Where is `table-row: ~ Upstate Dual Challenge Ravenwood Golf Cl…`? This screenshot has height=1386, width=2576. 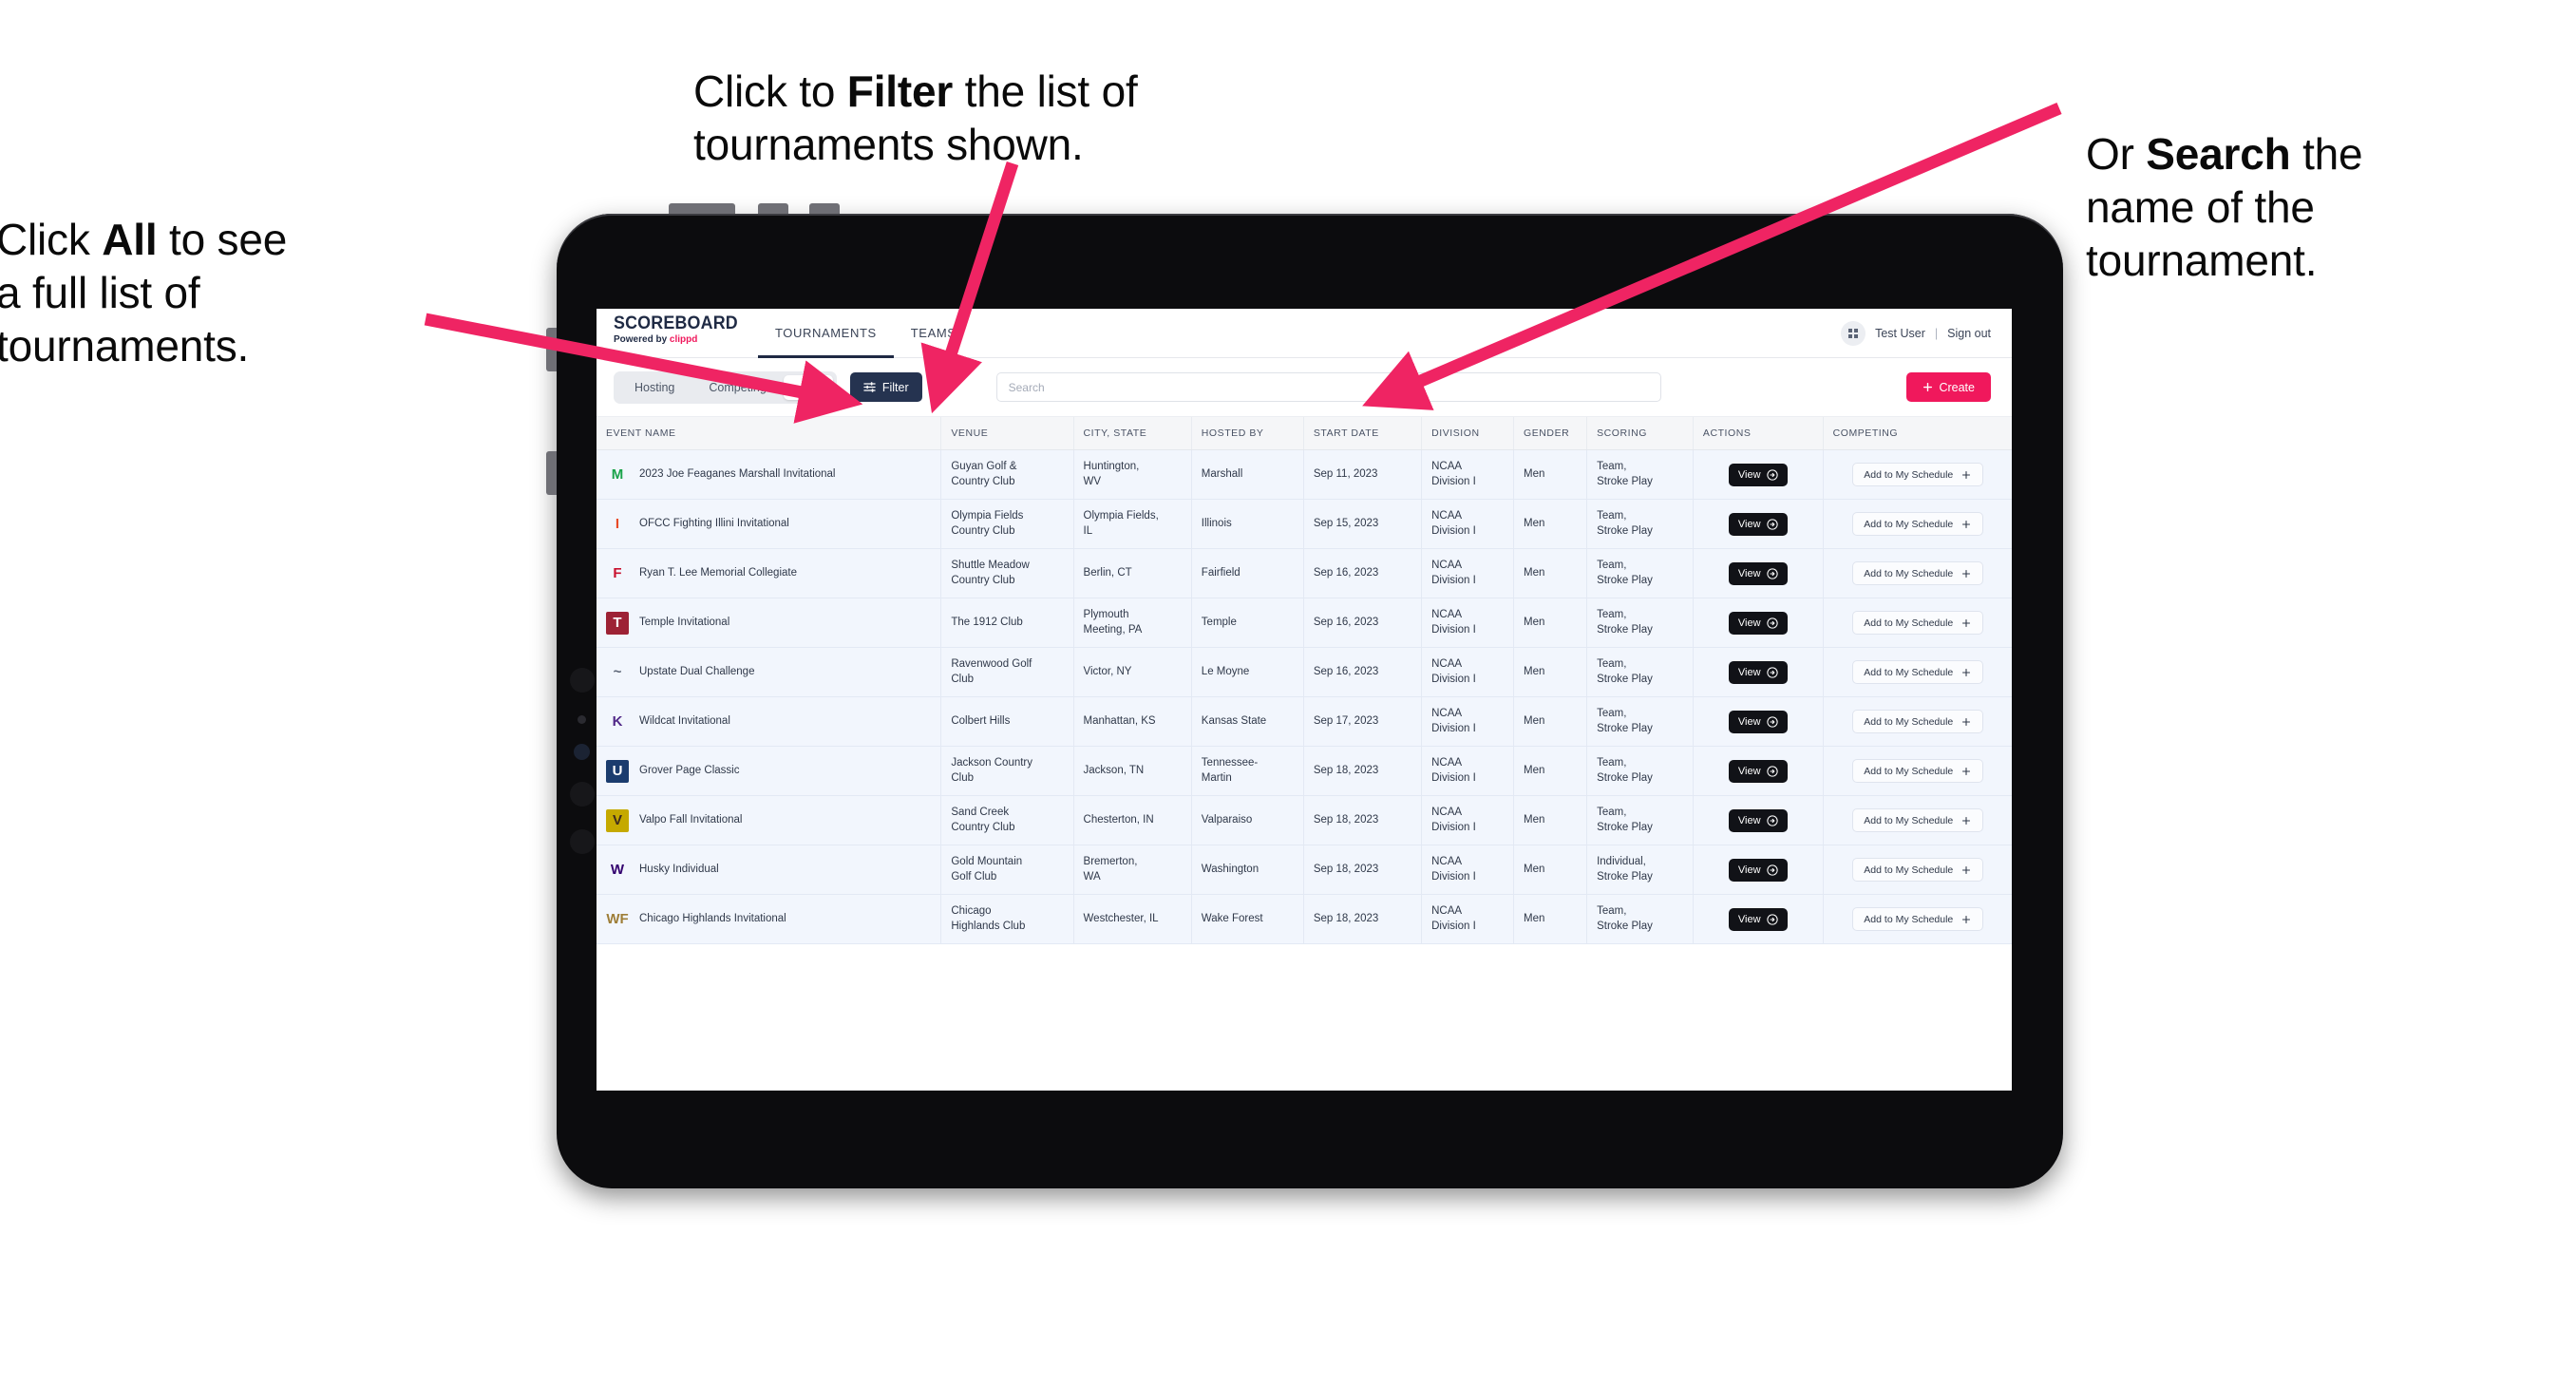 table-row: ~ Upstate Dual Challenge Ravenwood Golf Cl… is located at coordinates (1304, 672).